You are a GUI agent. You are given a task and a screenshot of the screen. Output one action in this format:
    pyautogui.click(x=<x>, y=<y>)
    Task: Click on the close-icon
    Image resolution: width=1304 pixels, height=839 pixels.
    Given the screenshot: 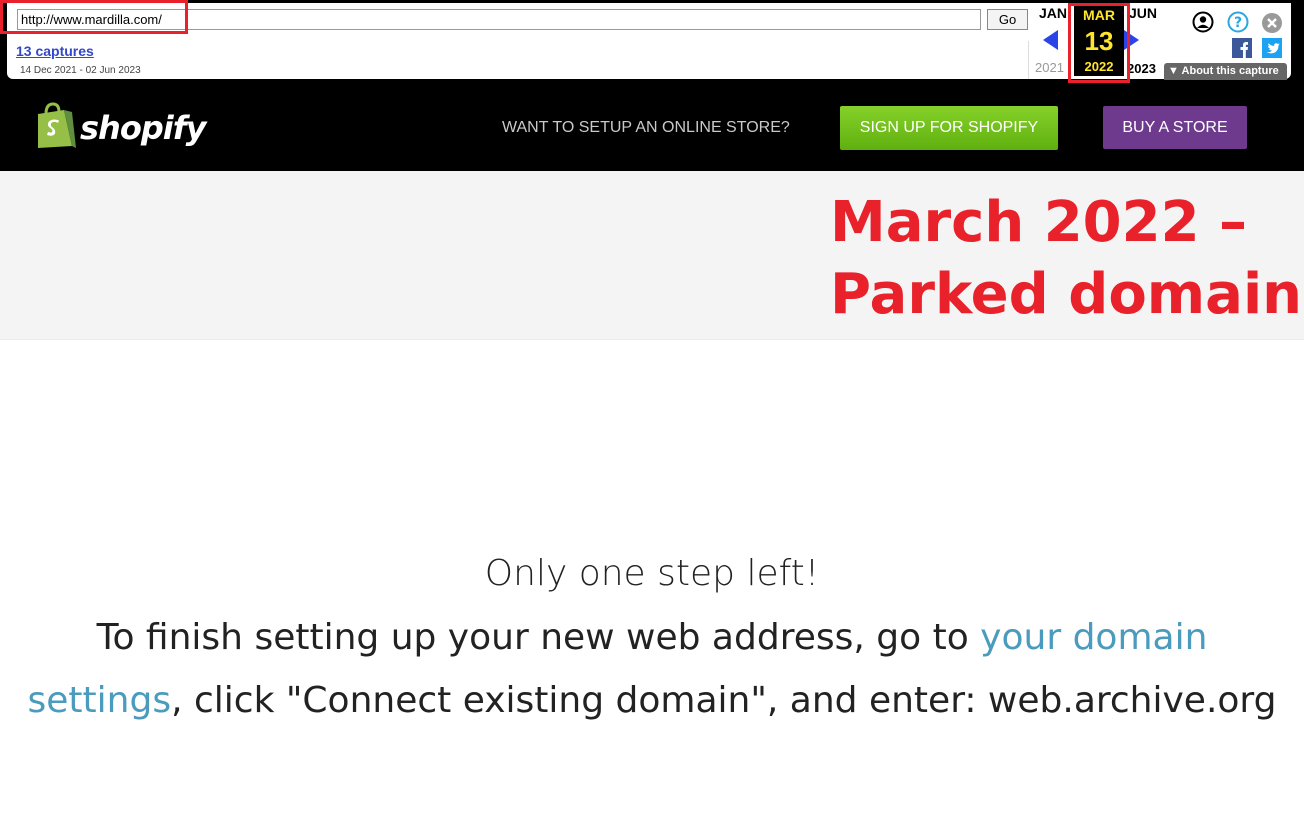 What is the action you would take?
    pyautogui.click(x=1272, y=23)
    